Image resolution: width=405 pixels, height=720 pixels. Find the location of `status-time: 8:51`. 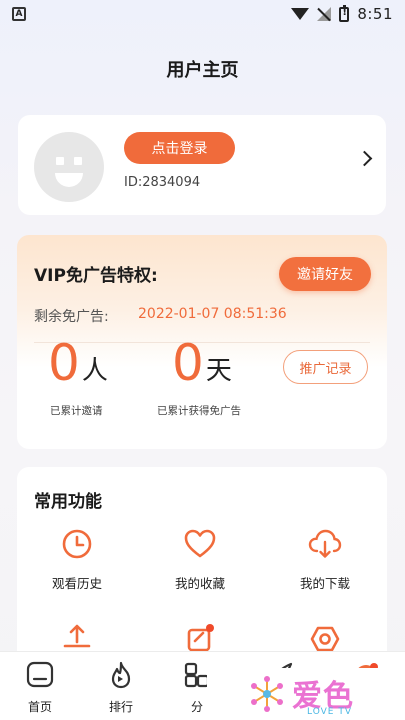

status-time: 8:51 is located at coordinates (375, 14).